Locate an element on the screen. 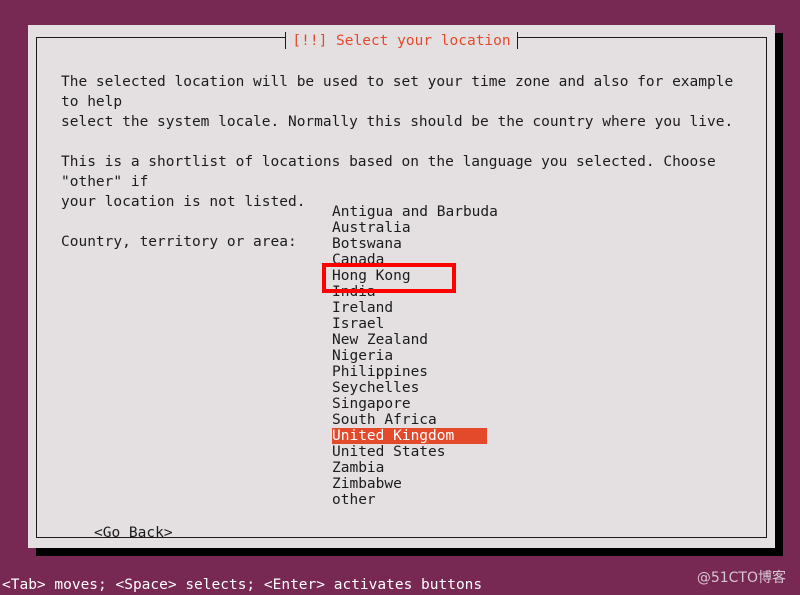 Image resolution: width=800 pixels, height=595 pixels. list-item: Ireland is located at coordinates (409, 308).